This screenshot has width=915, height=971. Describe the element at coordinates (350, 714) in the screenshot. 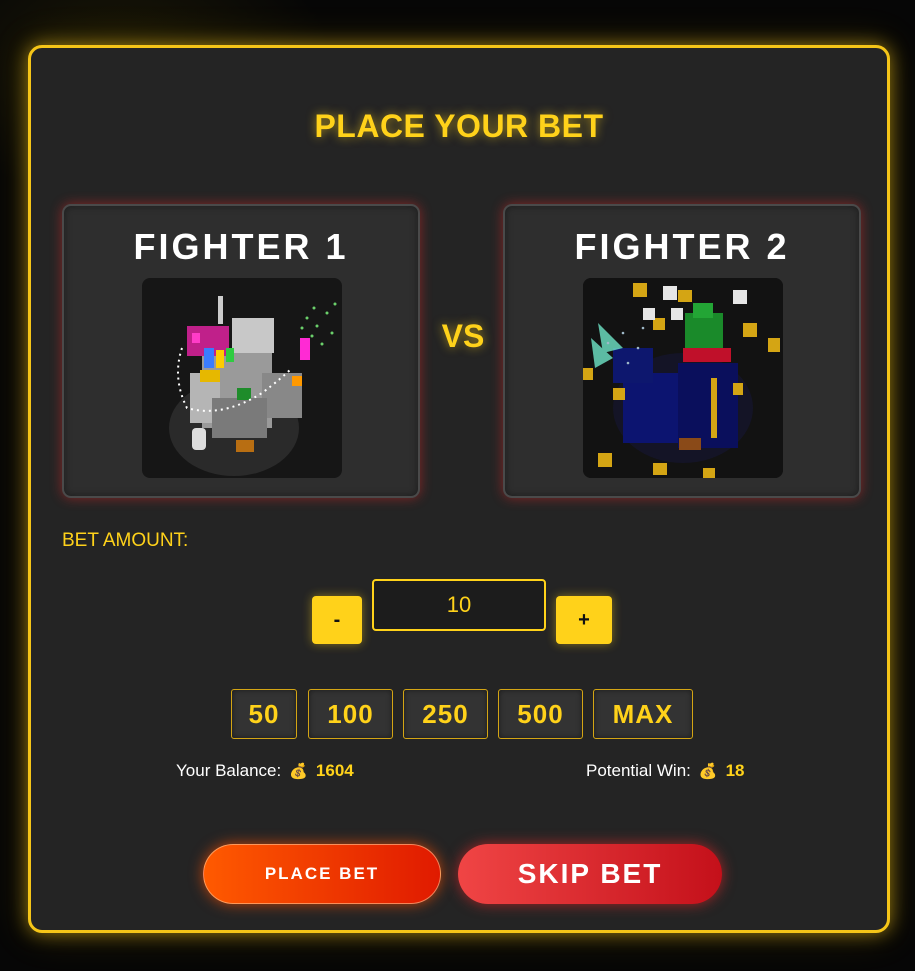

I see `quick-bet-100-button: 100` at that location.